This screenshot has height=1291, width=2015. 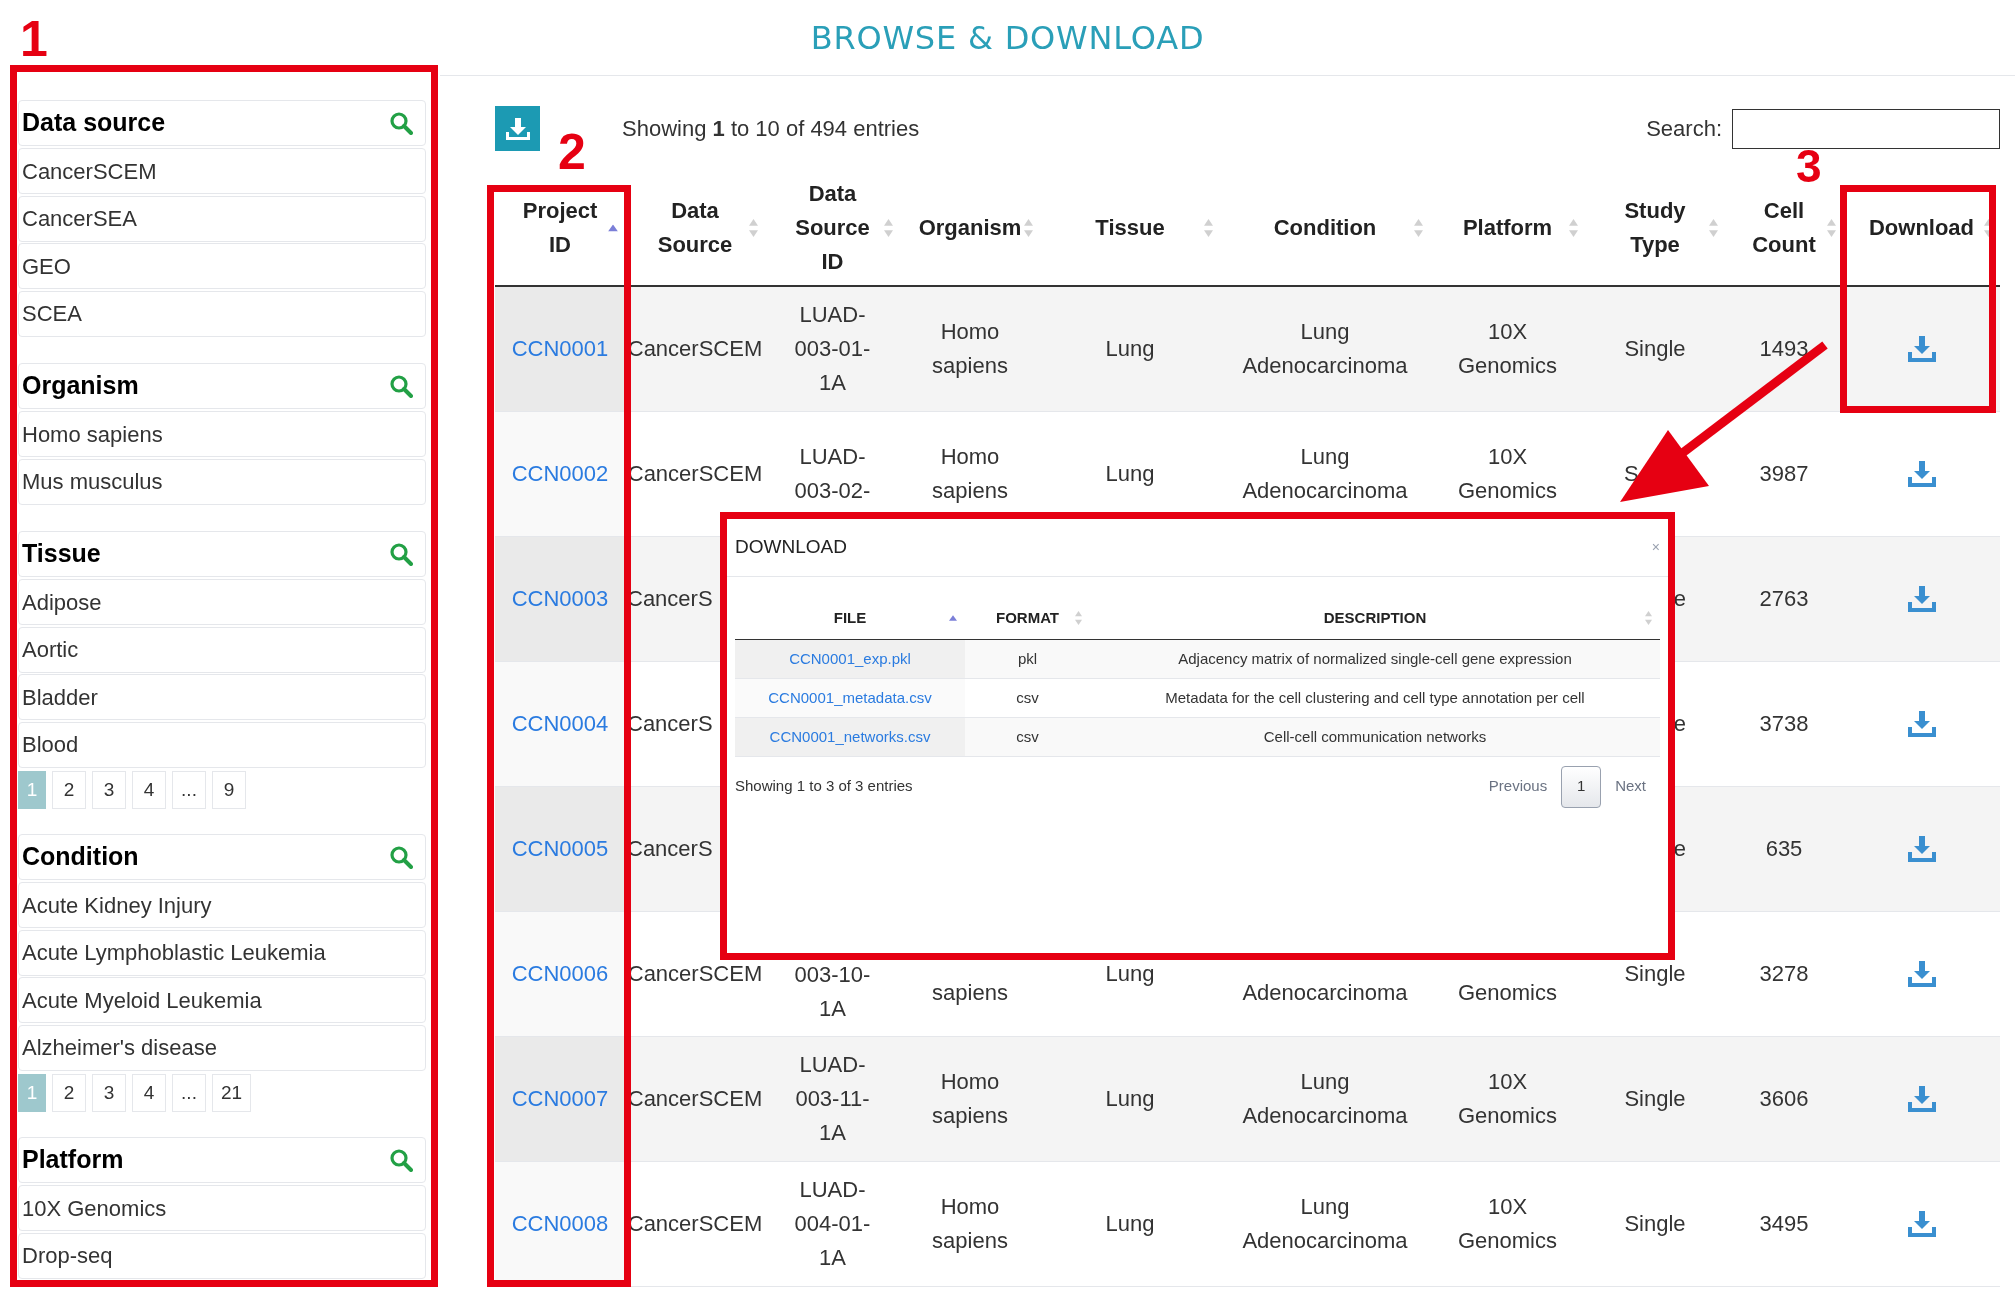 I want to click on column-header: FILE, so click(x=850, y=617).